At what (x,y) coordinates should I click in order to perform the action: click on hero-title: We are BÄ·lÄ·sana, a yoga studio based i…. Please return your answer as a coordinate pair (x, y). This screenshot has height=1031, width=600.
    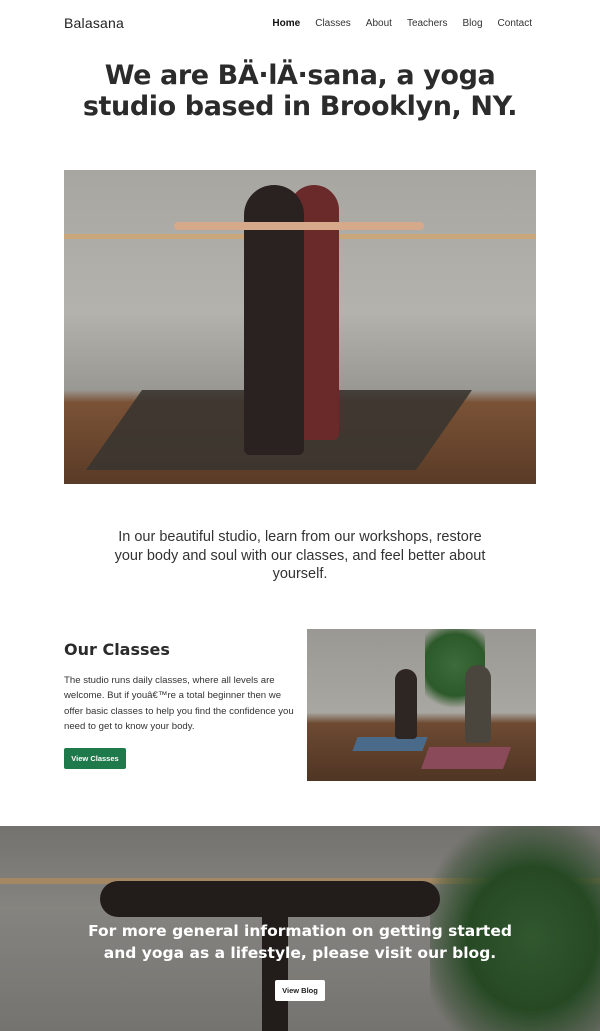
    Looking at the image, I should click on (300, 91).